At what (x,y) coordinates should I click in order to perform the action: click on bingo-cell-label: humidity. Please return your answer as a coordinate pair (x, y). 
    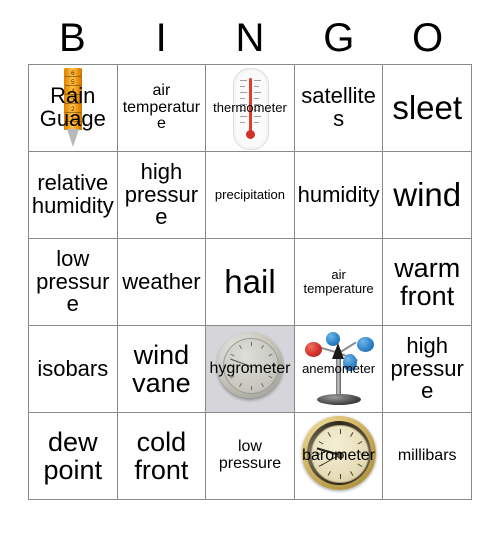
    Looking at the image, I should click on (338, 194).